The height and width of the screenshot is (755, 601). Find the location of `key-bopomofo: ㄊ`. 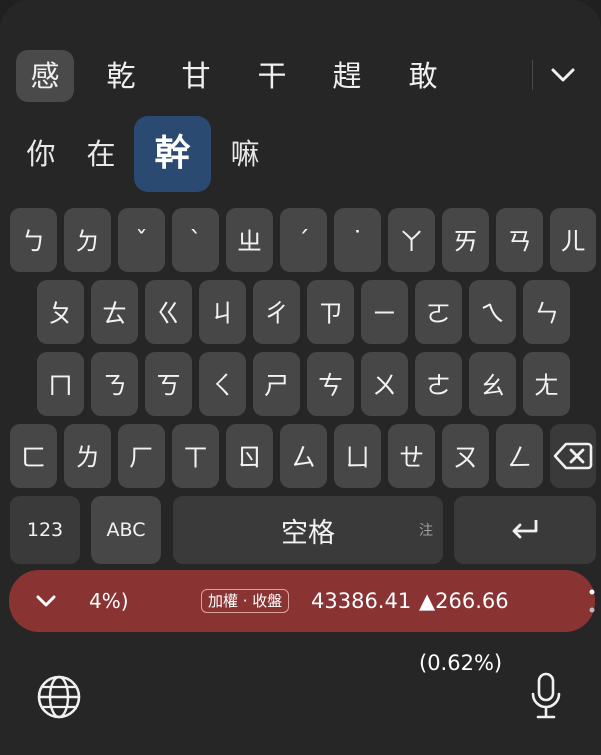

key-bopomofo: ㄊ is located at coordinates (114, 312).